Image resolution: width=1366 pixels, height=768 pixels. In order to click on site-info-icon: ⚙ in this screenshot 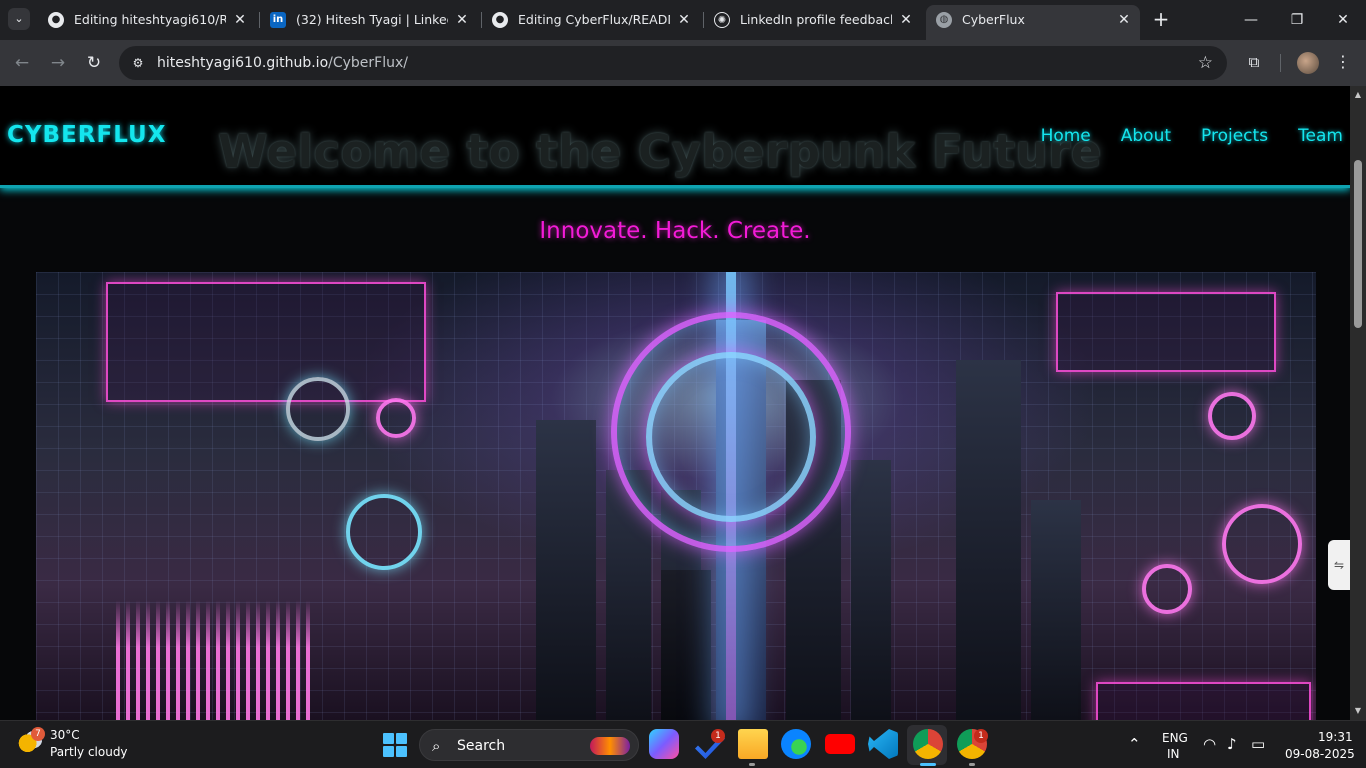, I will do `click(138, 63)`.